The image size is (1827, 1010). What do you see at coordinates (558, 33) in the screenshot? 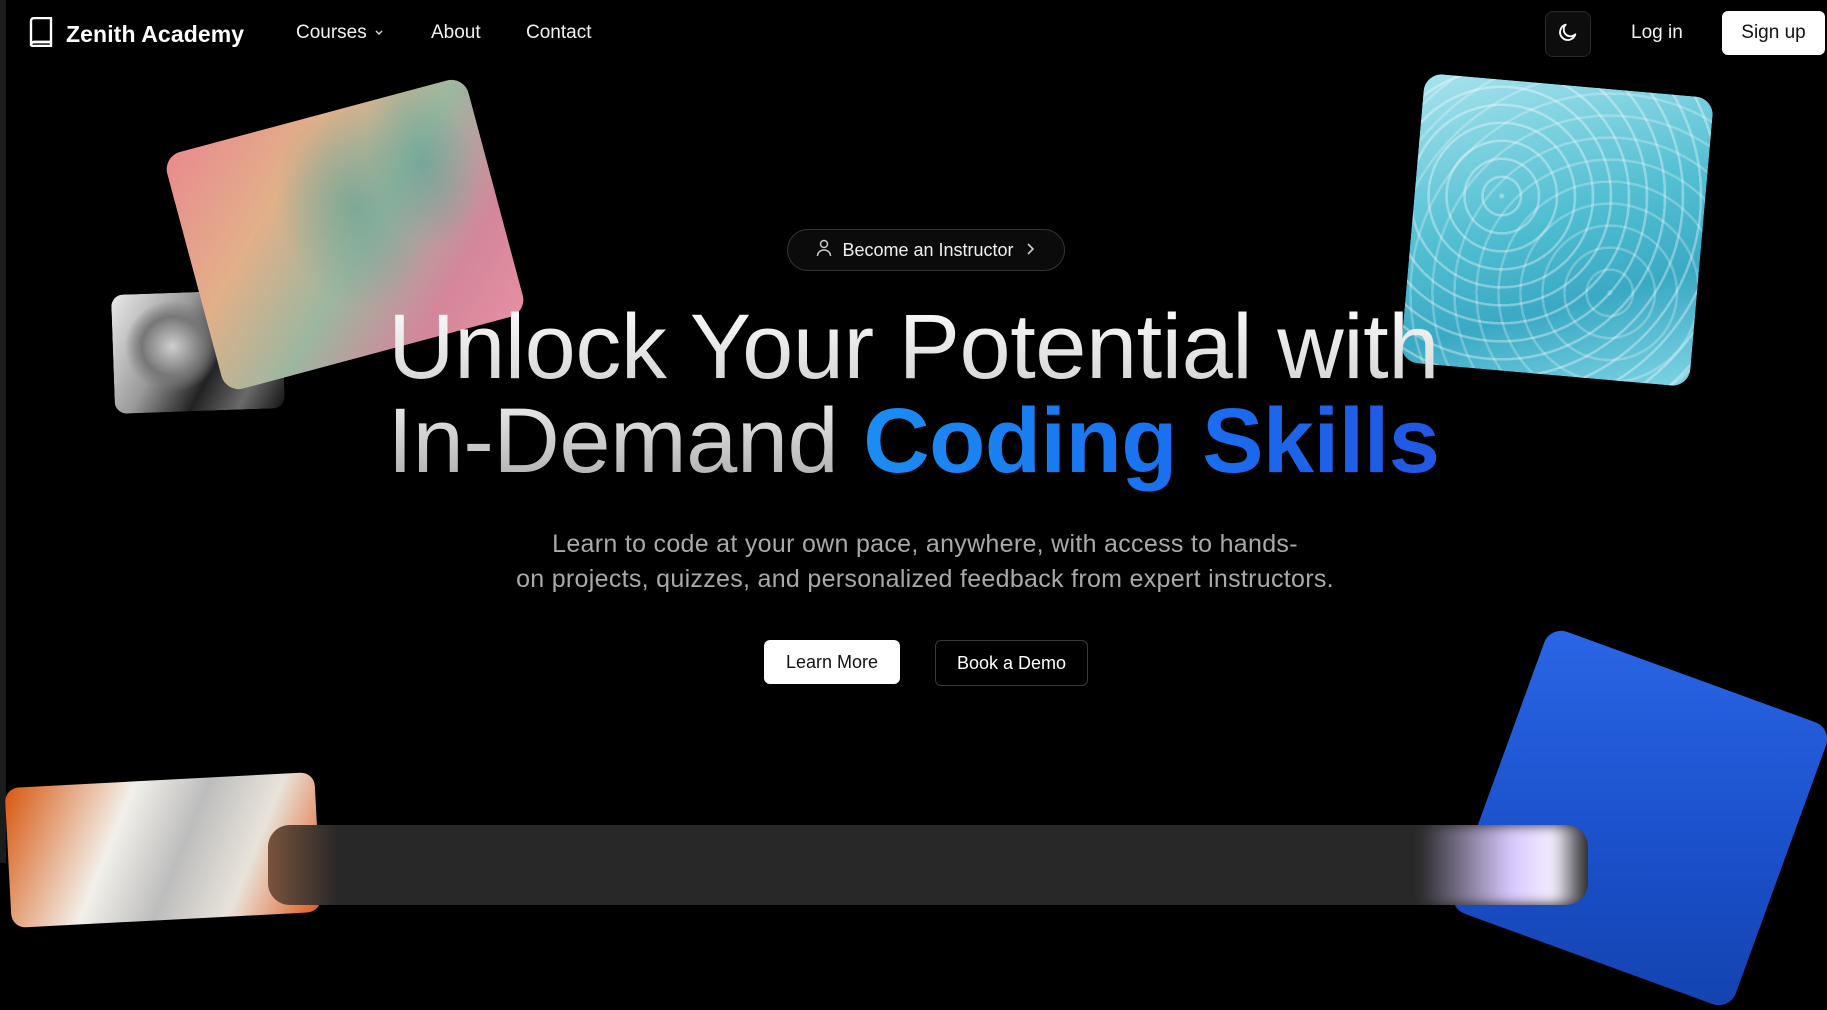
I see `nav-contact-link: Contact` at bounding box center [558, 33].